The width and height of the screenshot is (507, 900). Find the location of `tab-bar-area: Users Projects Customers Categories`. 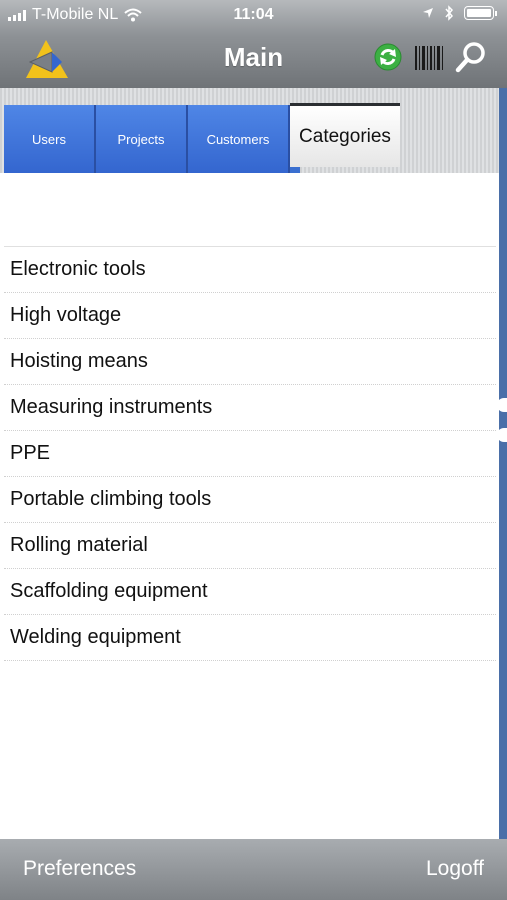

tab-bar-area: Users Projects Customers Categories is located at coordinates (253, 130).